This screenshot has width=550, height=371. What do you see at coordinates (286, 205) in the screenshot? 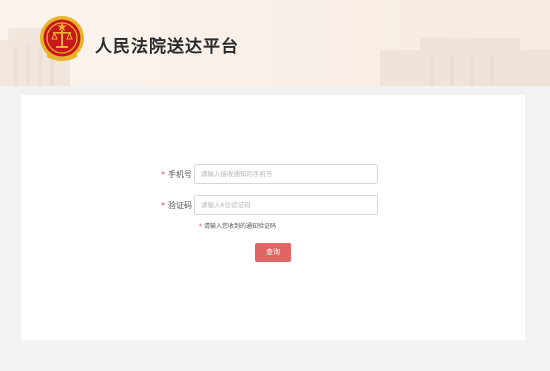
I see `verification-code-input` at bounding box center [286, 205].